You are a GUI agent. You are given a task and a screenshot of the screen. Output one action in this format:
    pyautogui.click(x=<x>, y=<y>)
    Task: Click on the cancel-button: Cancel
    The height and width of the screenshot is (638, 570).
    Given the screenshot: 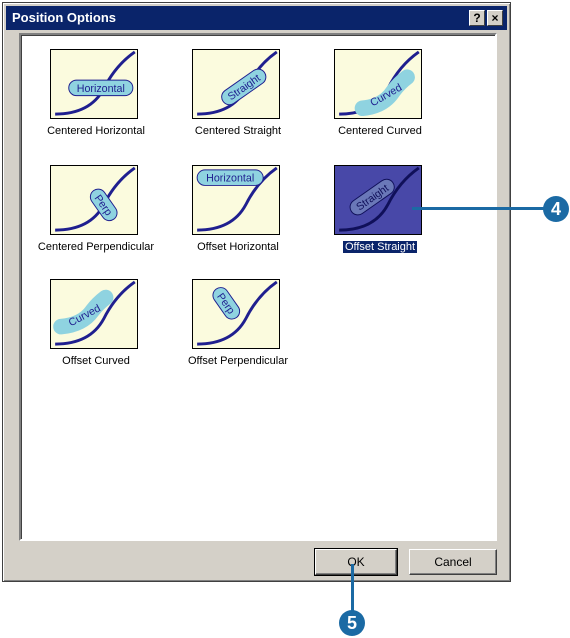 What is the action you would take?
    pyautogui.click(x=453, y=562)
    